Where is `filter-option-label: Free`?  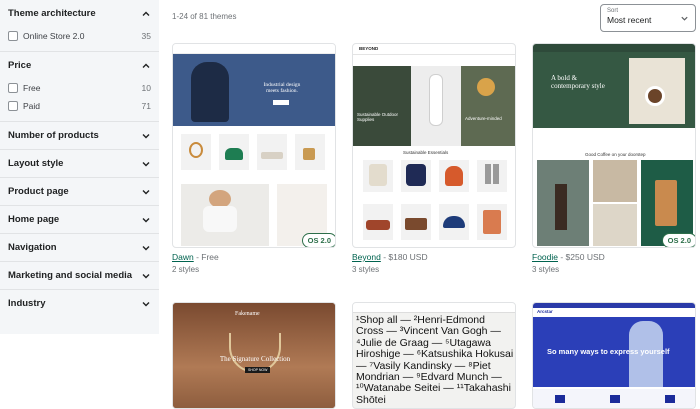 filter-option-label: Free is located at coordinates (32, 88).